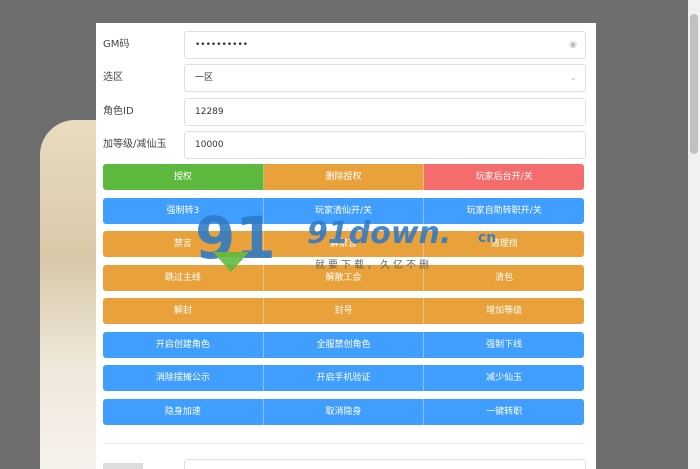 The image size is (700, 469). What do you see at coordinates (385, 464) in the screenshot?
I see `next-field-input` at bounding box center [385, 464].